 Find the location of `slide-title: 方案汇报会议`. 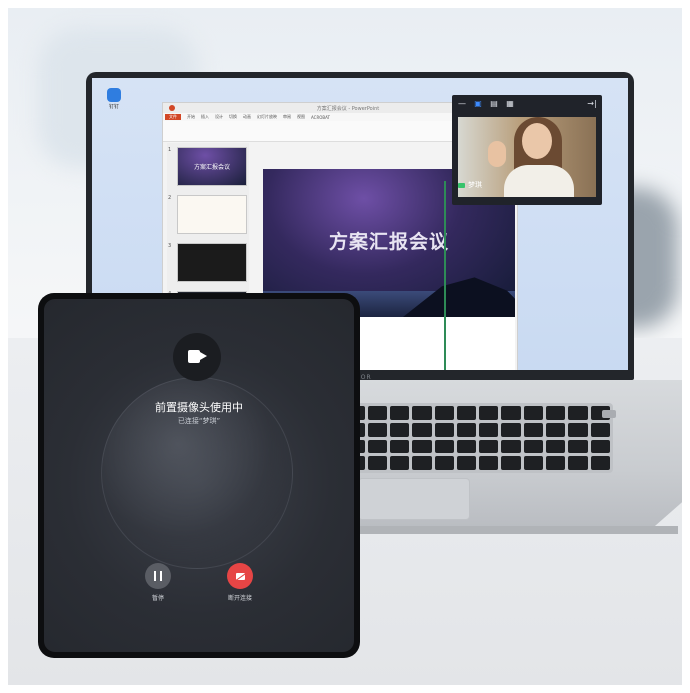

slide-title: 方案汇报会议 is located at coordinates (388, 242).